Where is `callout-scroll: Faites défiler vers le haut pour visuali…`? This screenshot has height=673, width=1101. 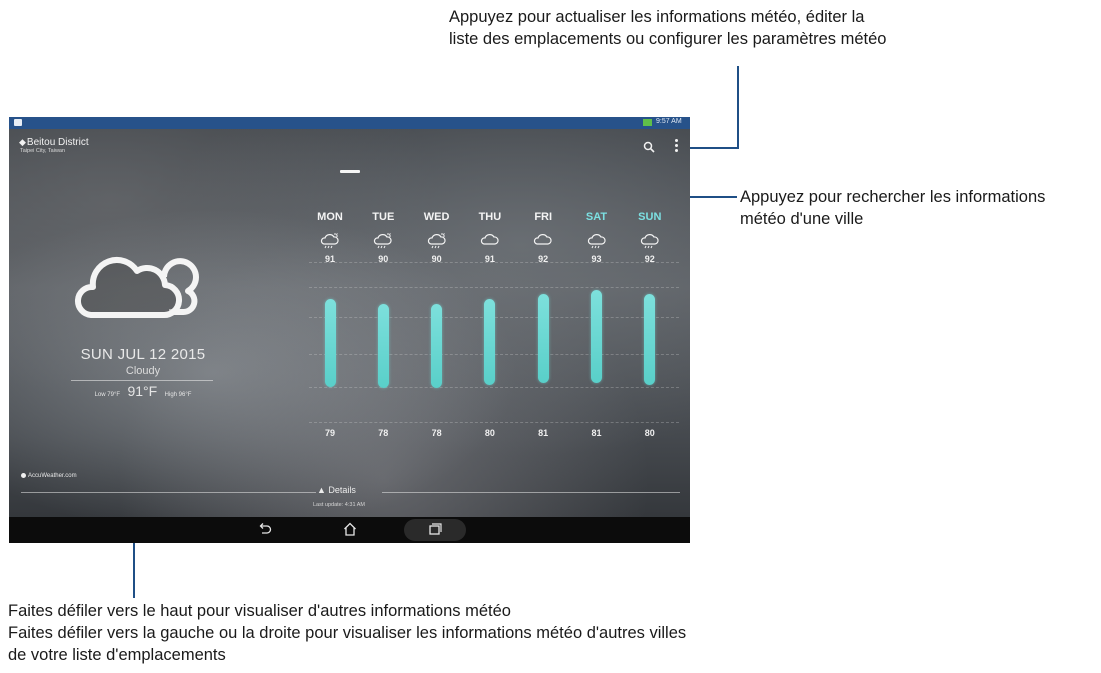
callout-scroll: Faites défiler vers le haut pour visuali… is located at coordinates (347, 633).